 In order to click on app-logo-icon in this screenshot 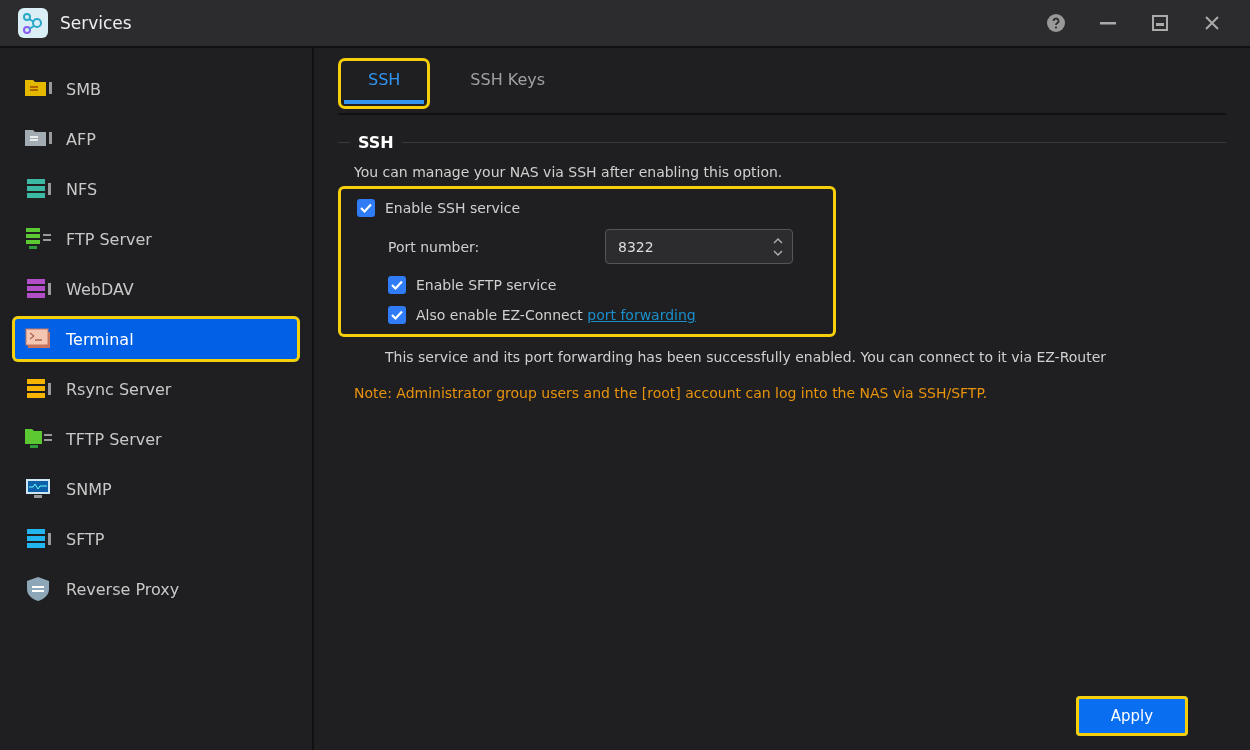, I will do `click(33, 23)`.